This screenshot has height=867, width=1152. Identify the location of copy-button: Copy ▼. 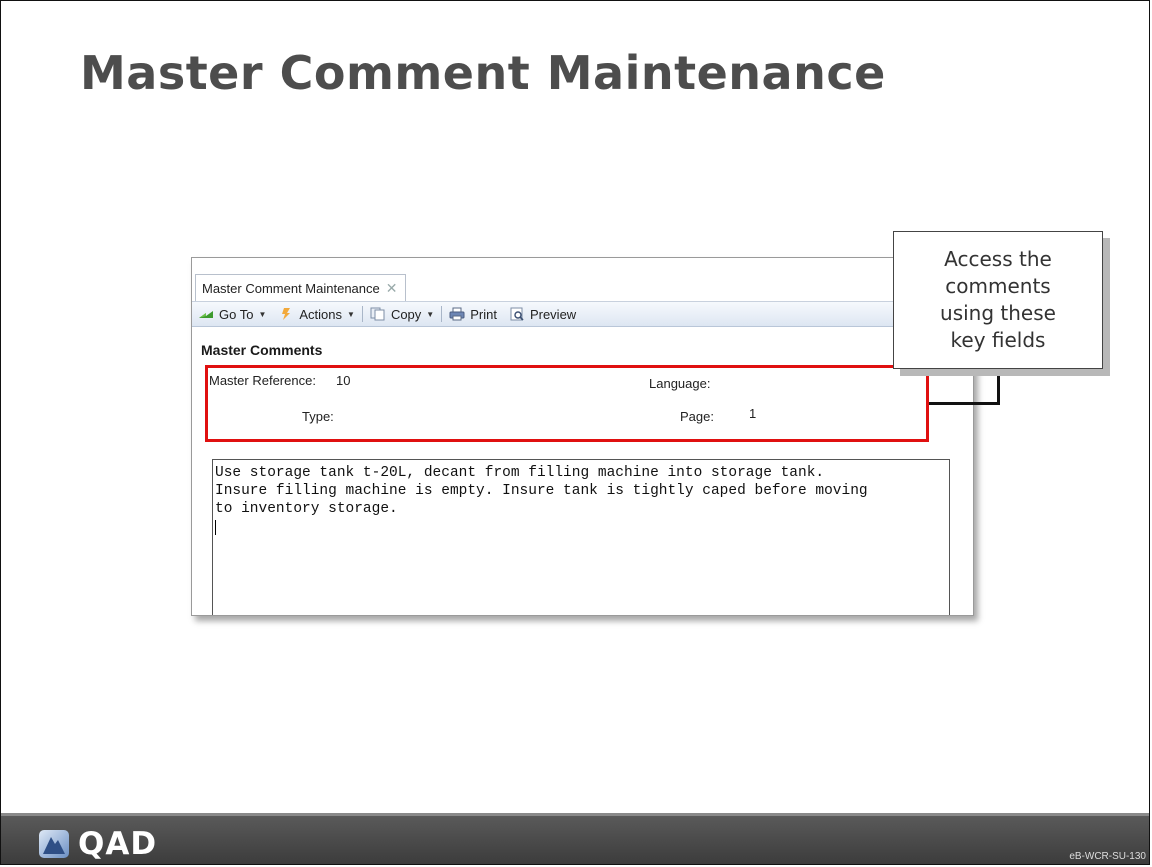
(402, 314).